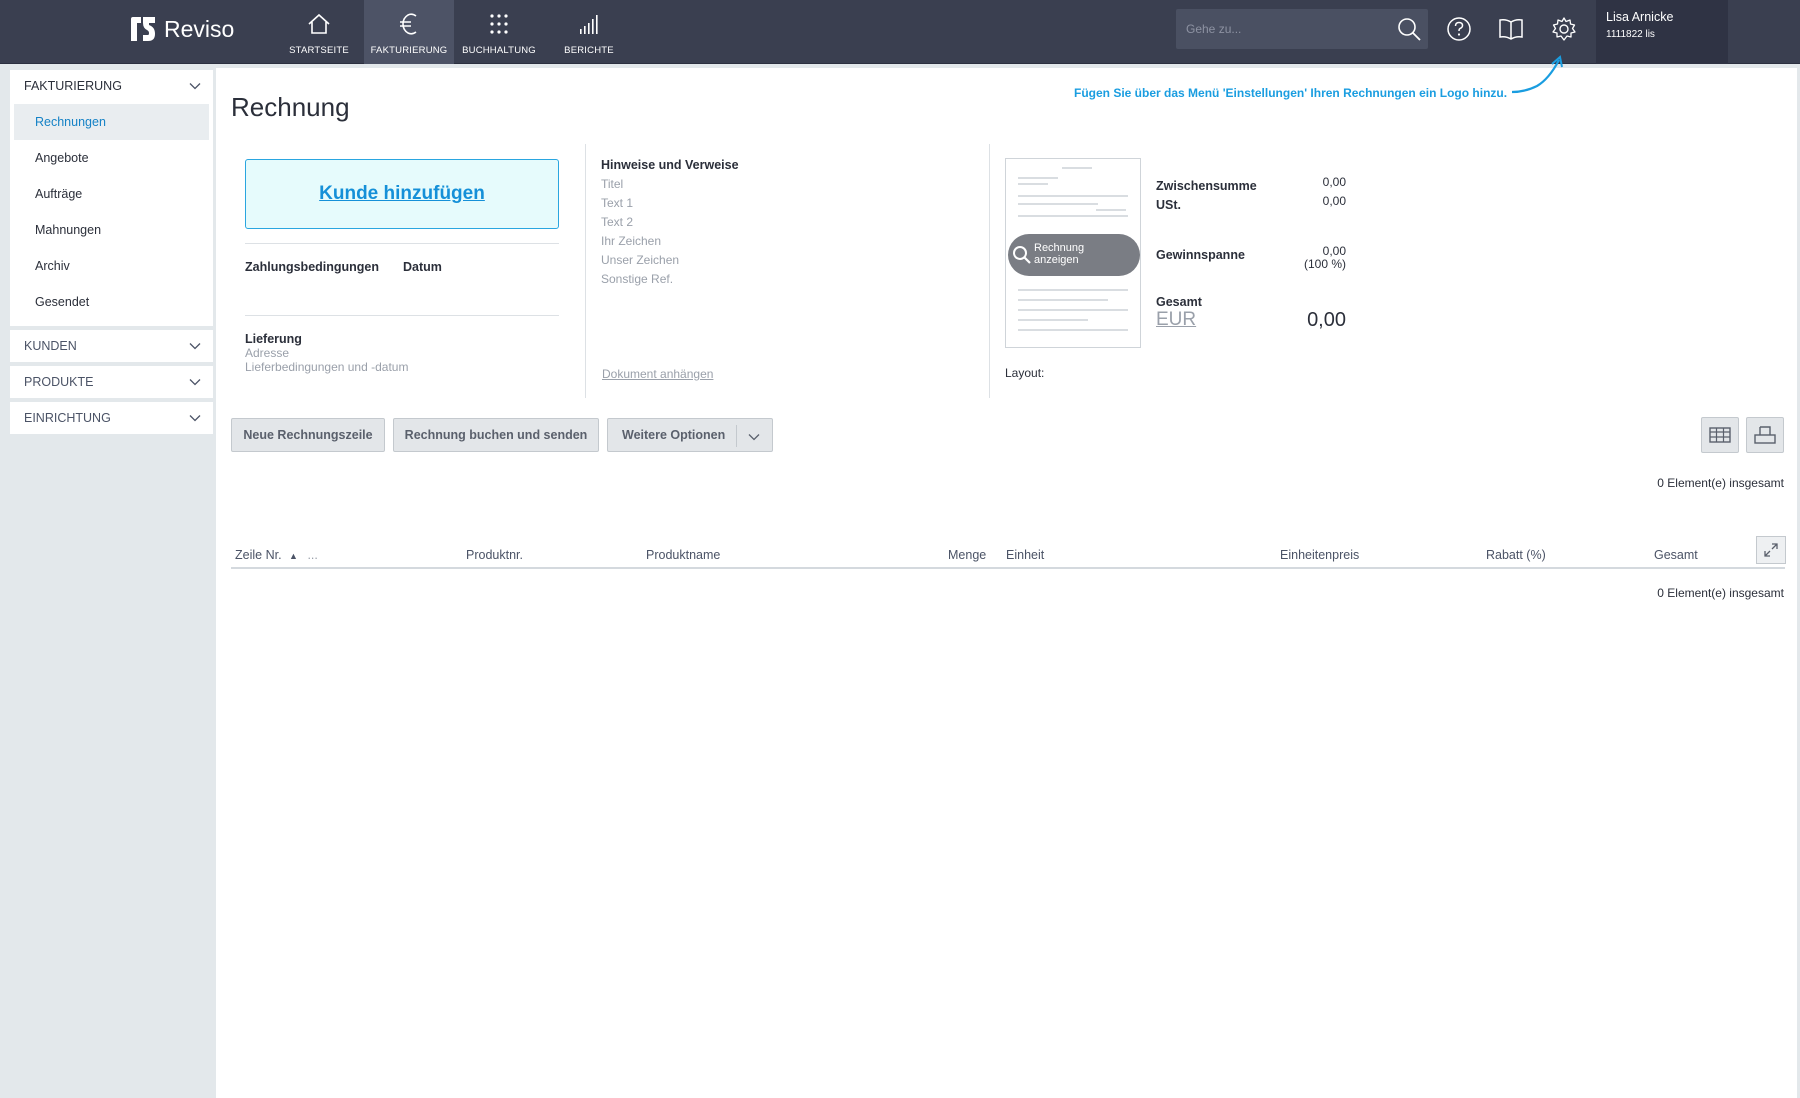 This screenshot has height=1098, width=1800. What do you see at coordinates (1176, 320) in the screenshot?
I see `currency-link: EUR` at bounding box center [1176, 320].